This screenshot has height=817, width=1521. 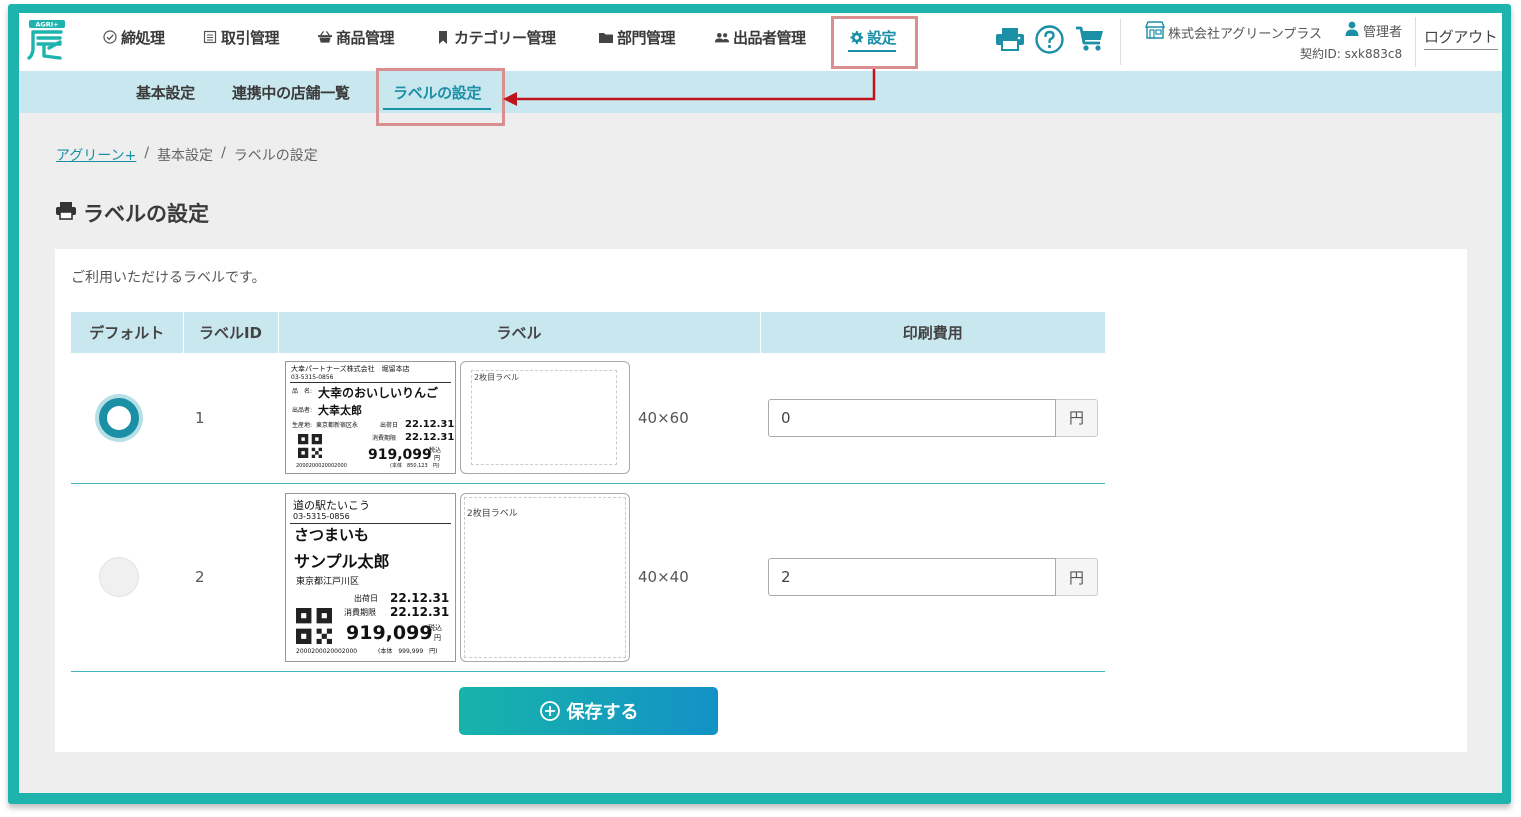 I want to click on save-button: 保存する, so click(x=588, y=711).